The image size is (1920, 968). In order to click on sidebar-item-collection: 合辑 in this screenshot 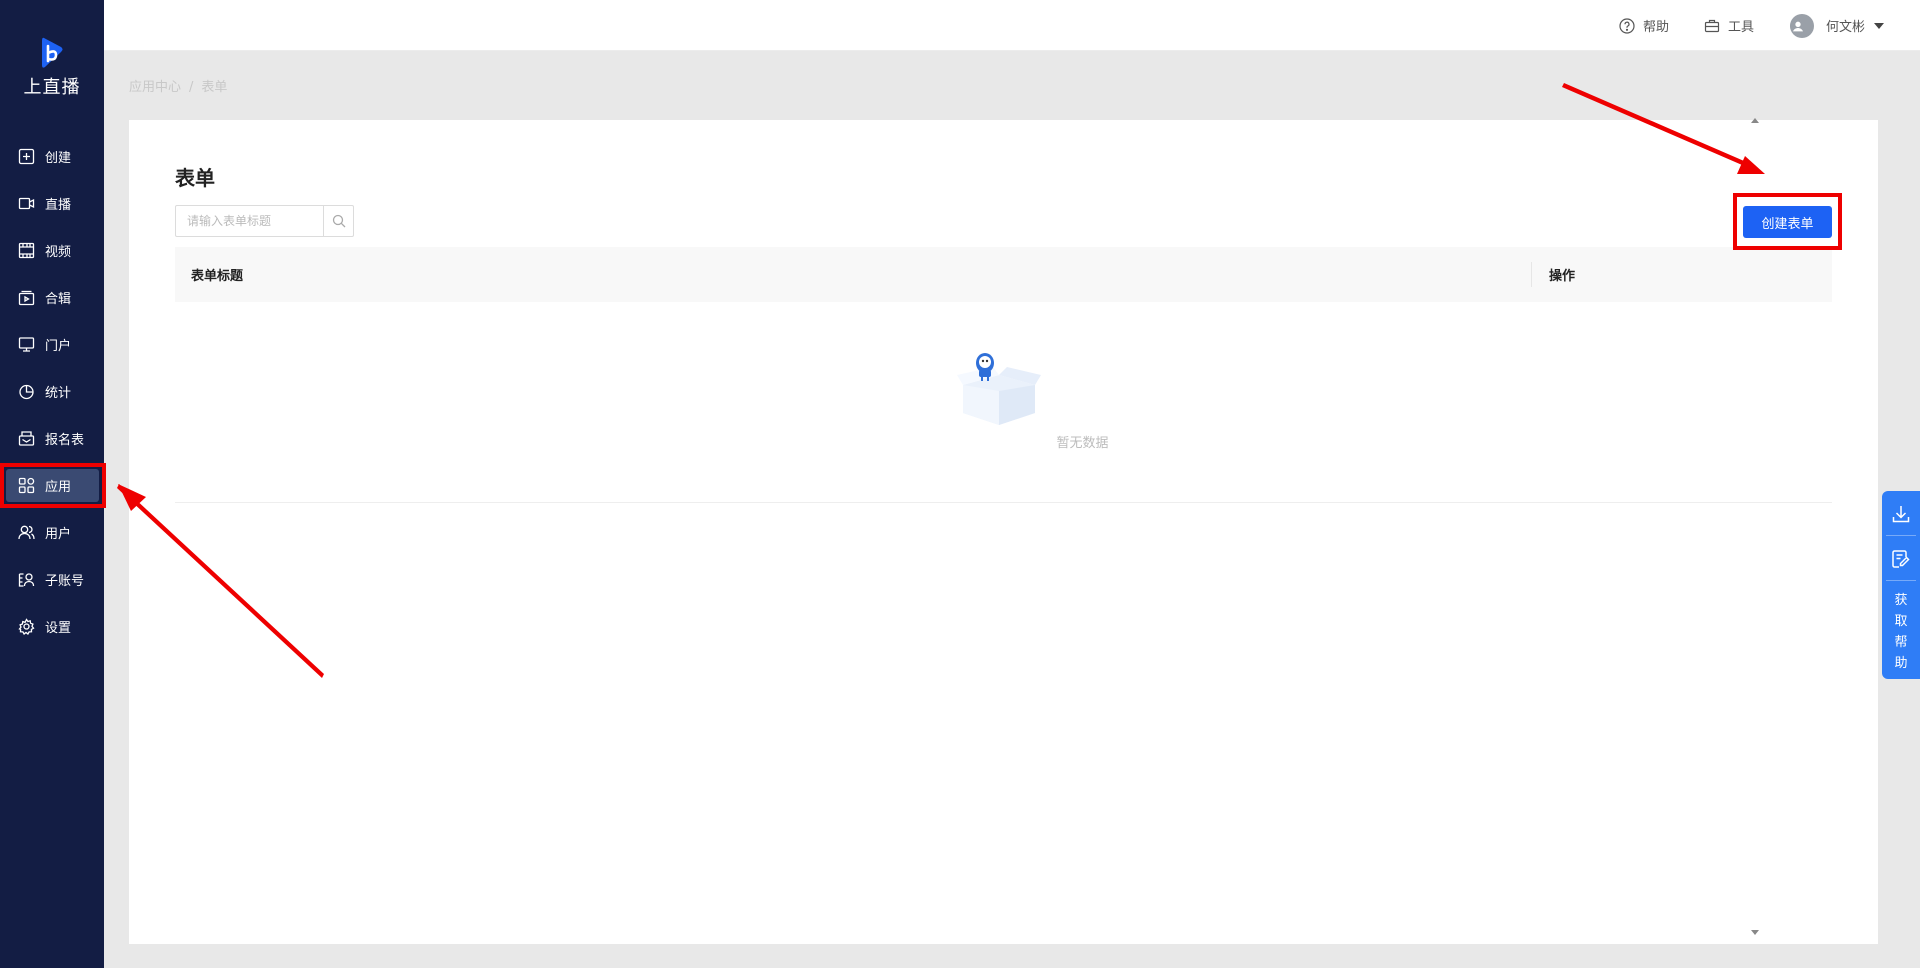, I will do `click(52, 297)`.